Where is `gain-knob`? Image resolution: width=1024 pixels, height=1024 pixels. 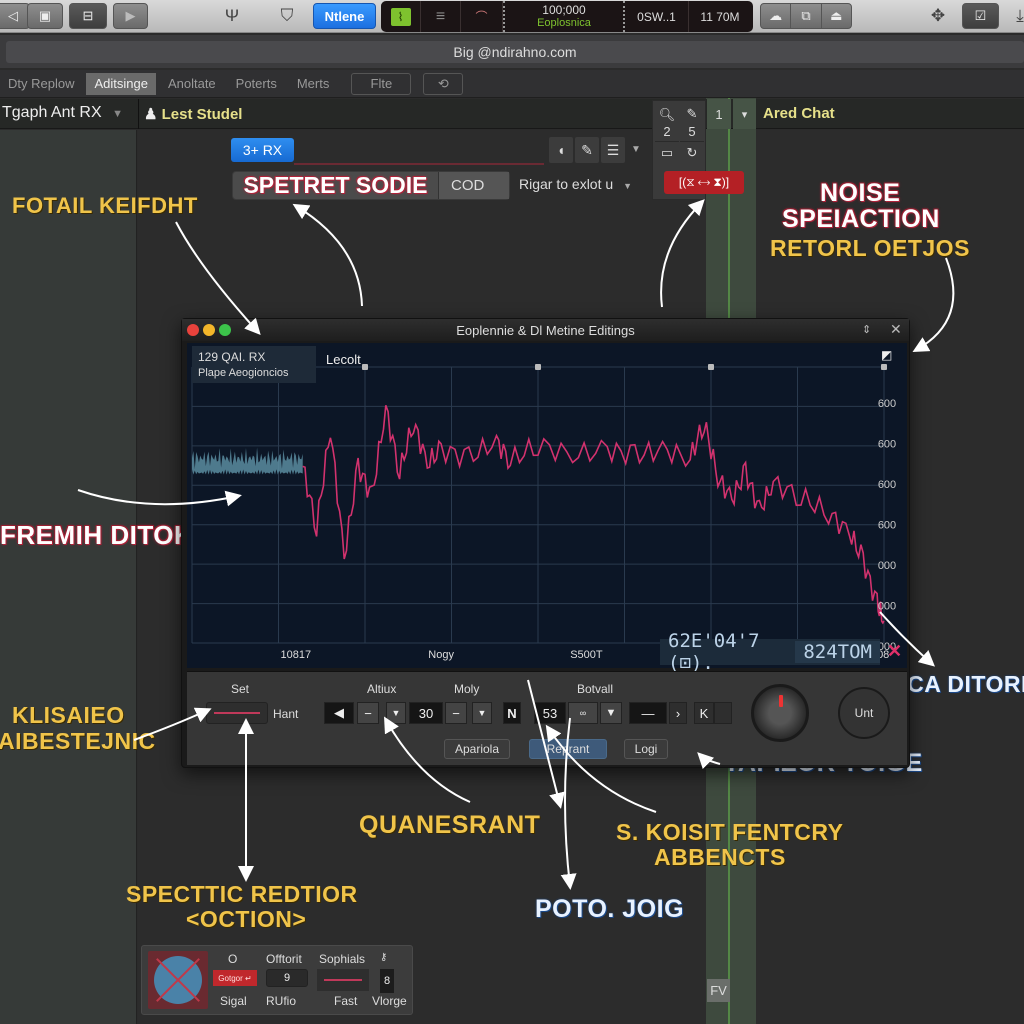
gain-knob is located at coordinates (780, 713).